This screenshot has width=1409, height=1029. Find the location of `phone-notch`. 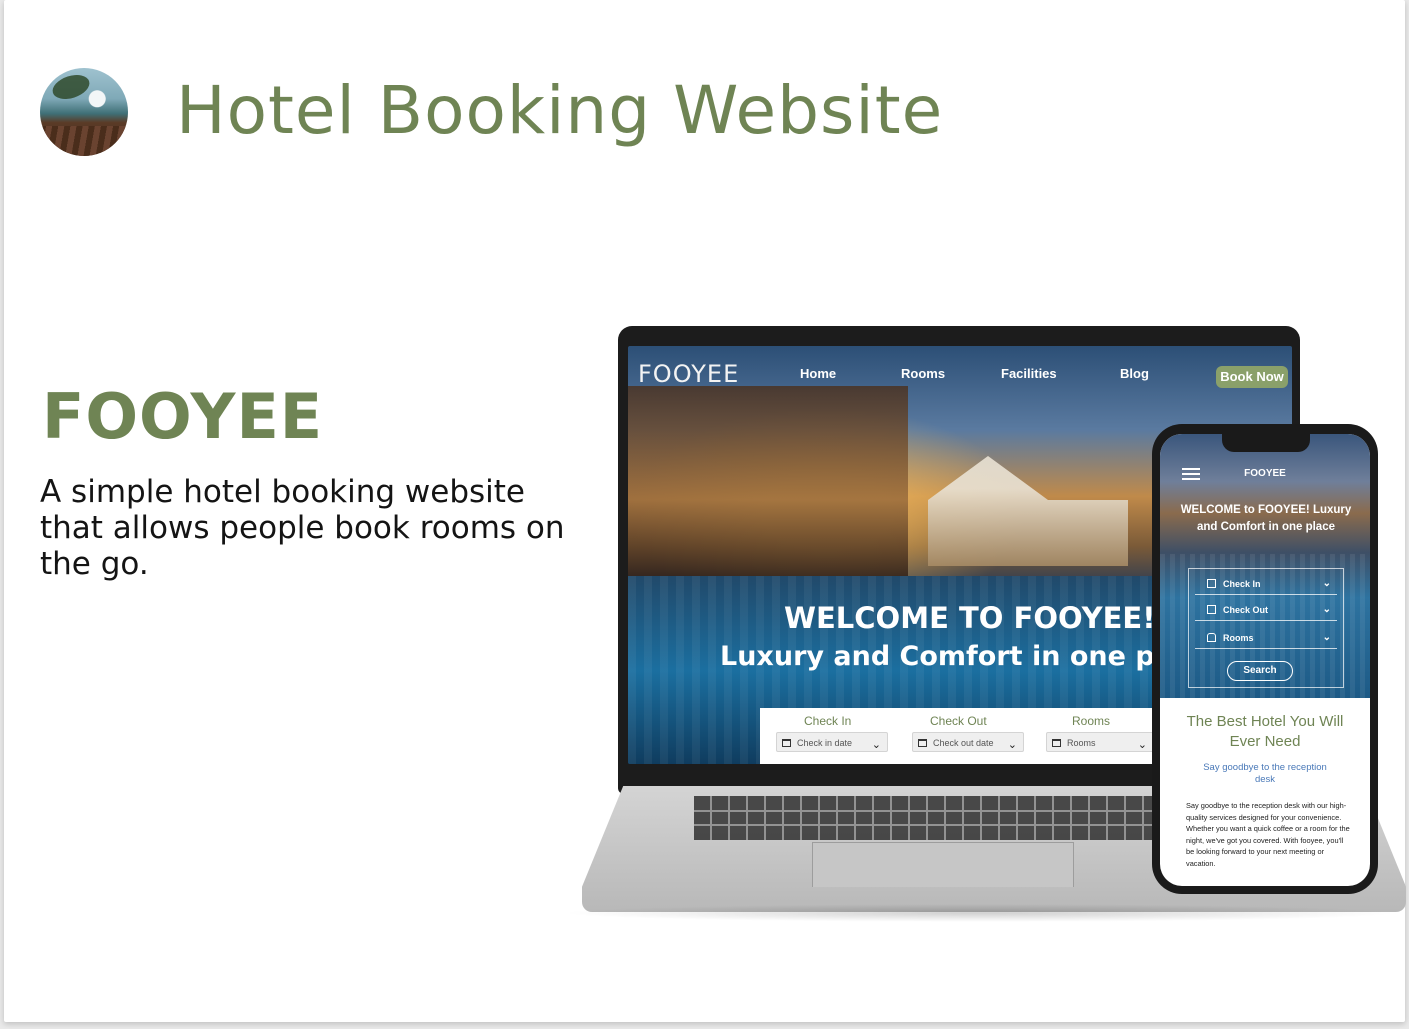

phone-notch is located at coordinates (1266, 442).